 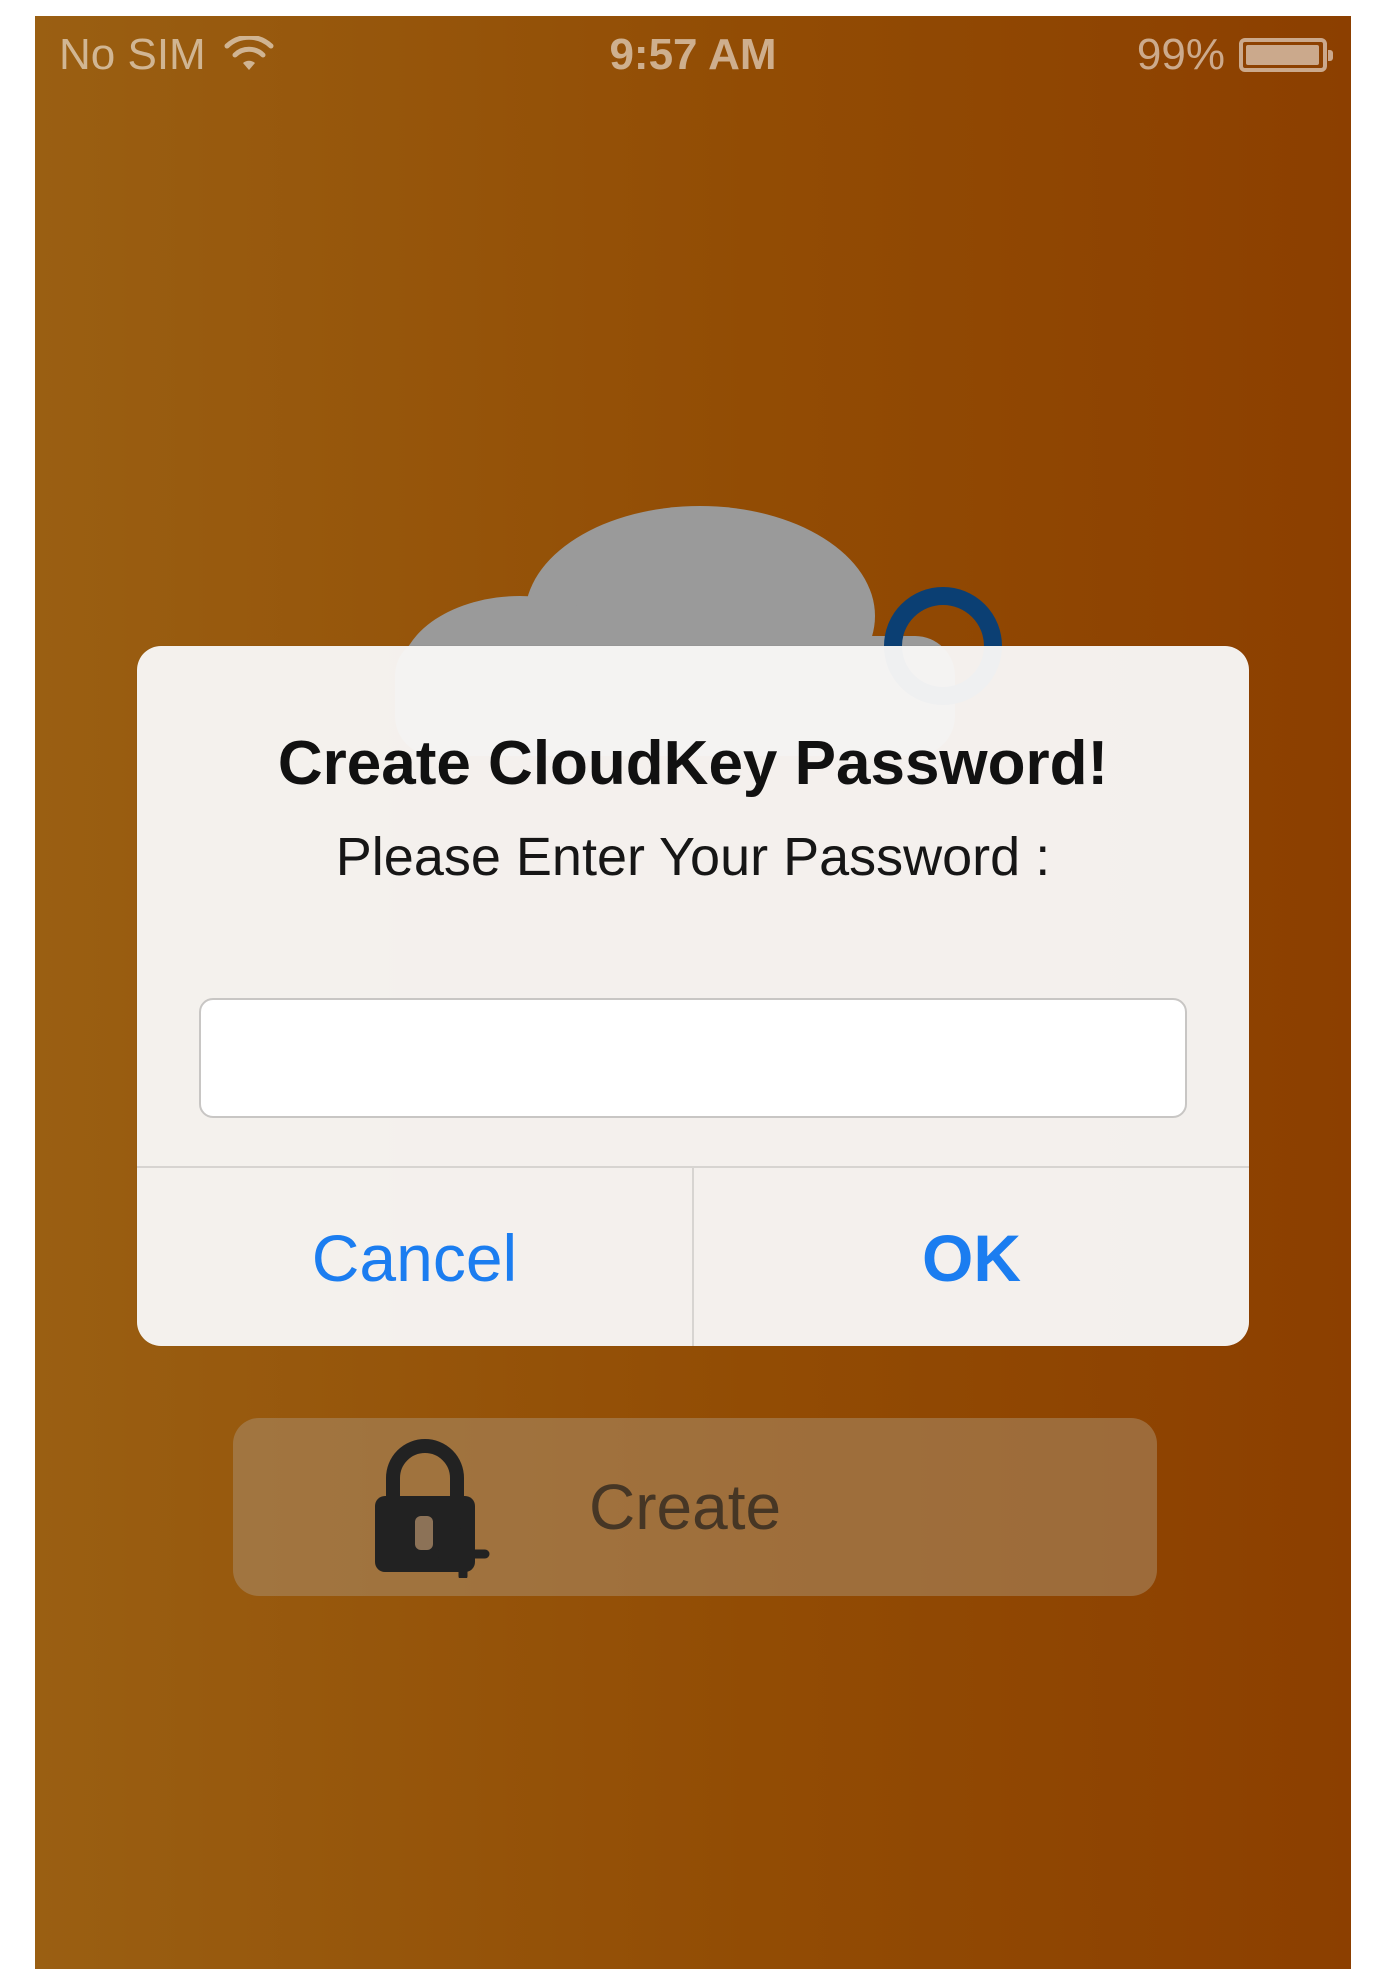 I want to click on cancel-button: Cancel, so click(x=415, y=1257).